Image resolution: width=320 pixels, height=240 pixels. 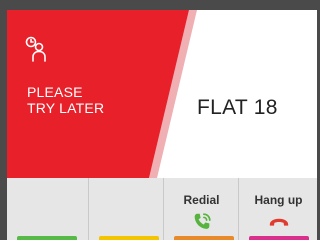 I want to click on hang-up-button: Hang up, so click(x=277, y=209).